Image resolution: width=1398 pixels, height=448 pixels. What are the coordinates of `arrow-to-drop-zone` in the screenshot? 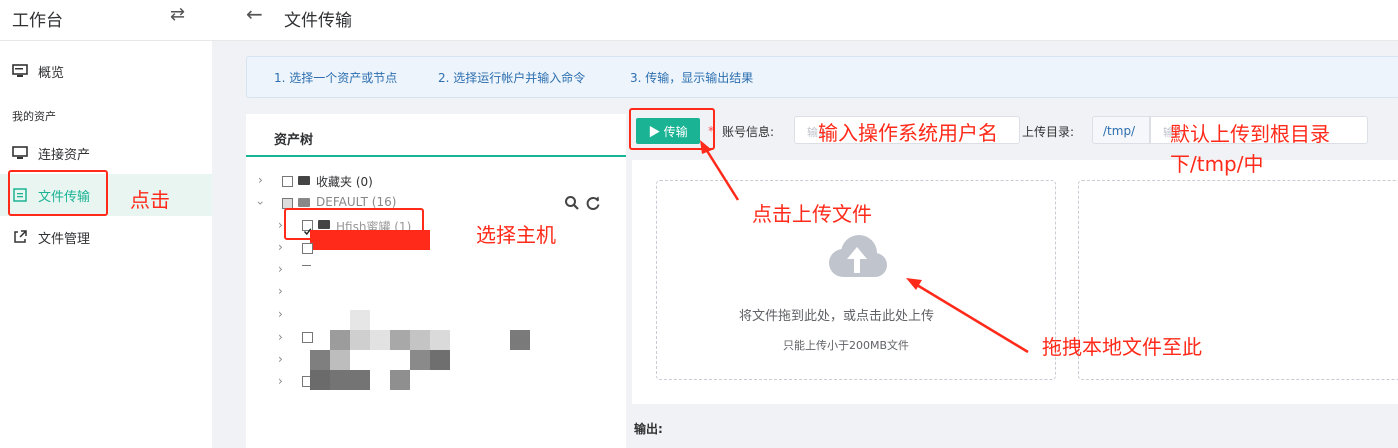 It's located at (970, 317).